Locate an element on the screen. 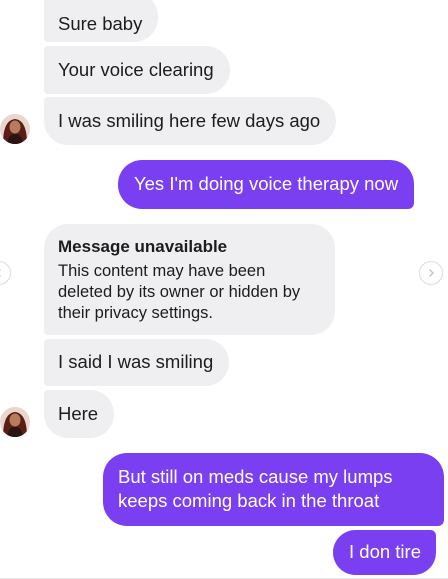 The image size is (448, 579). incoming-message: I was smiling here few days ago is located at coordinates (190, 121).